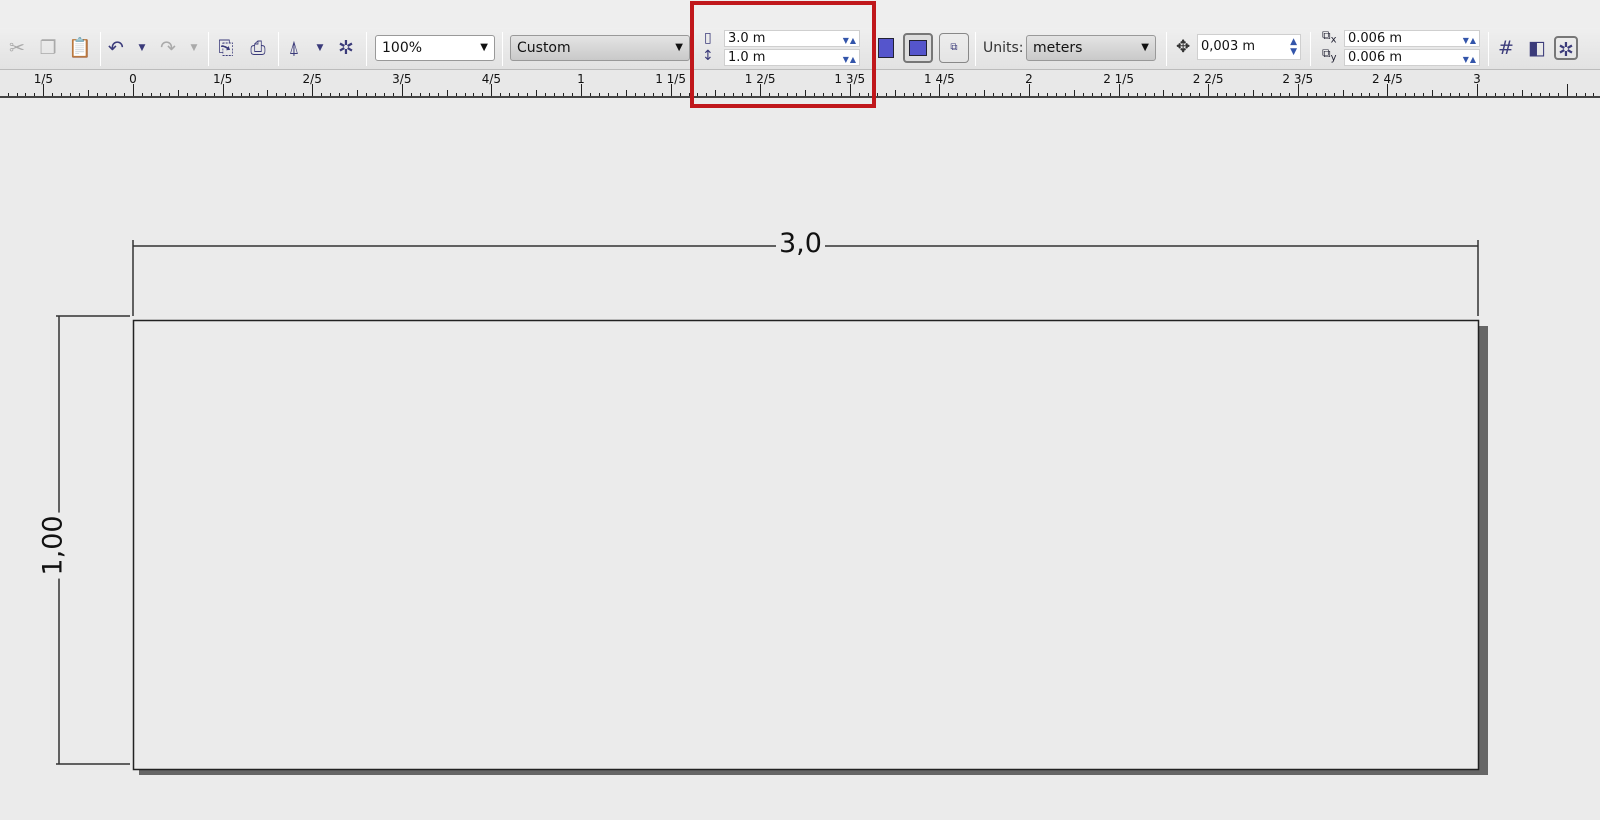 This screenshot has width=1600, height=820. Describe the element at coordinates (53, 545) in the screenshot. I see `height-dimension-label: 1,00` at that location.